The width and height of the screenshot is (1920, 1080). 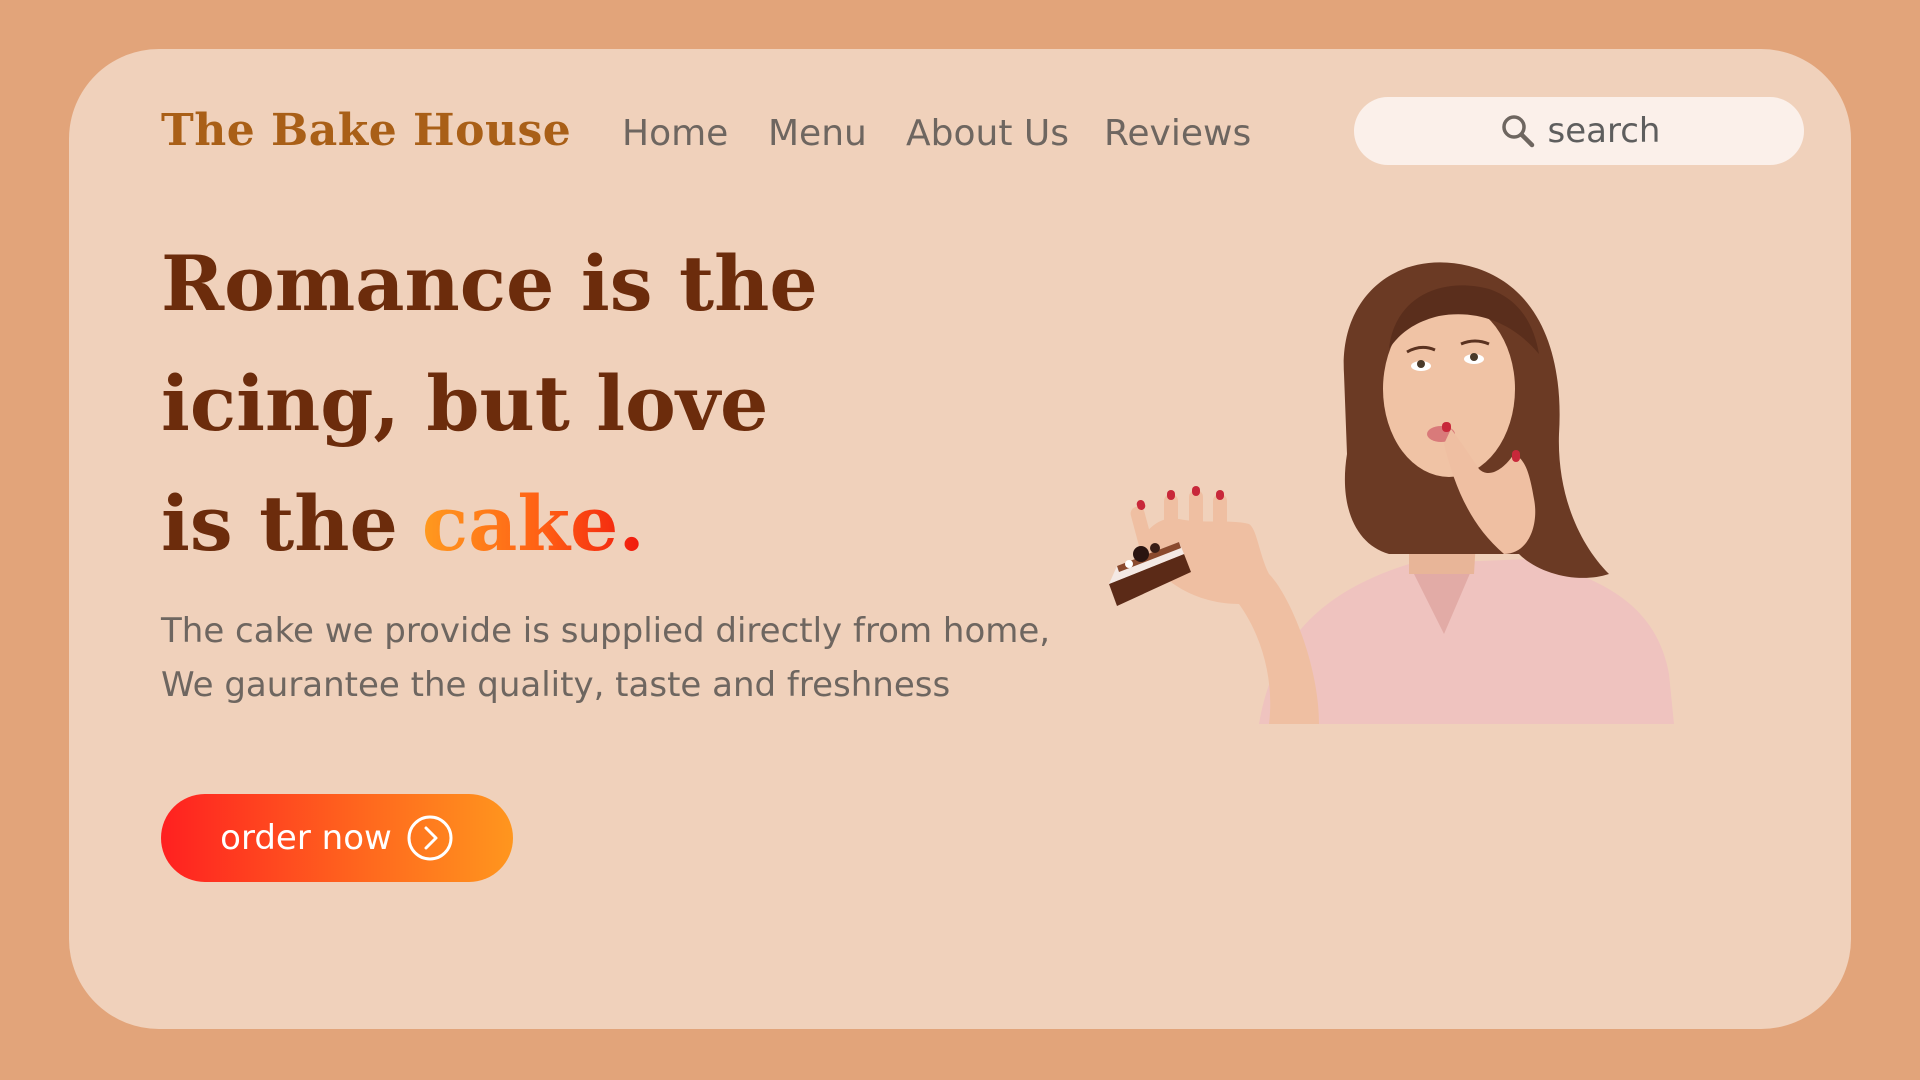 What do you see at coordinates (533, 523) in the screenshot?
I see `headline-accent-word: cake.` at bounding box center [533, 523].